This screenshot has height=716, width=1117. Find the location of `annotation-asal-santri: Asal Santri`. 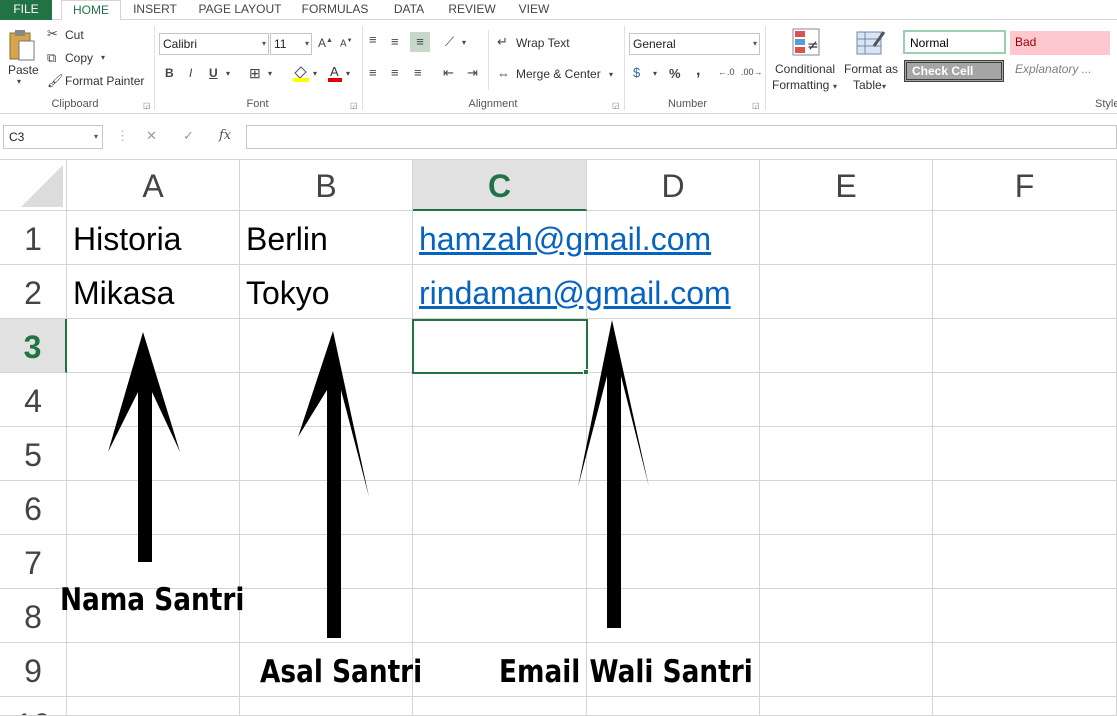

annotation-asal-santri: Asal Santri is located at coordinates (341, 672).